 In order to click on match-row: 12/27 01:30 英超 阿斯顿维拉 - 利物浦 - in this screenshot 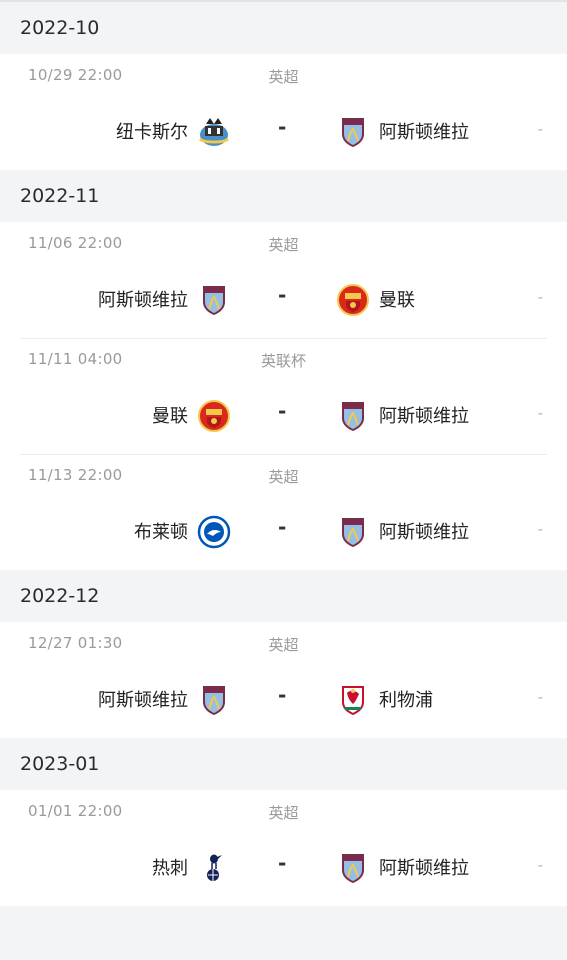, I will do `click(283, 680)`.